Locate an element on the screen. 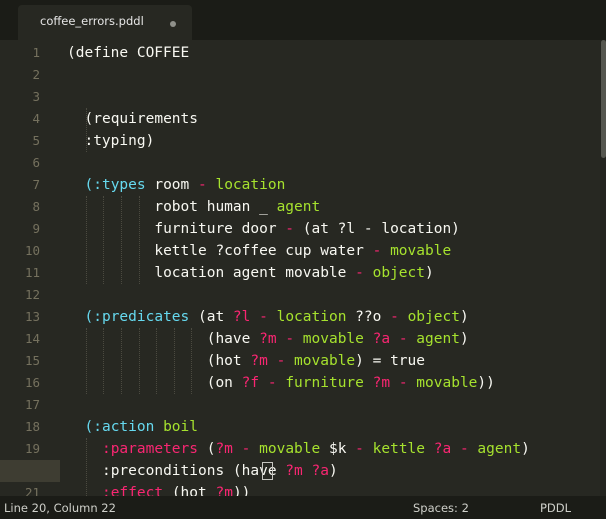 This screenshot has width=606, height=519. code-token: location is located at coordinates (250, 185).